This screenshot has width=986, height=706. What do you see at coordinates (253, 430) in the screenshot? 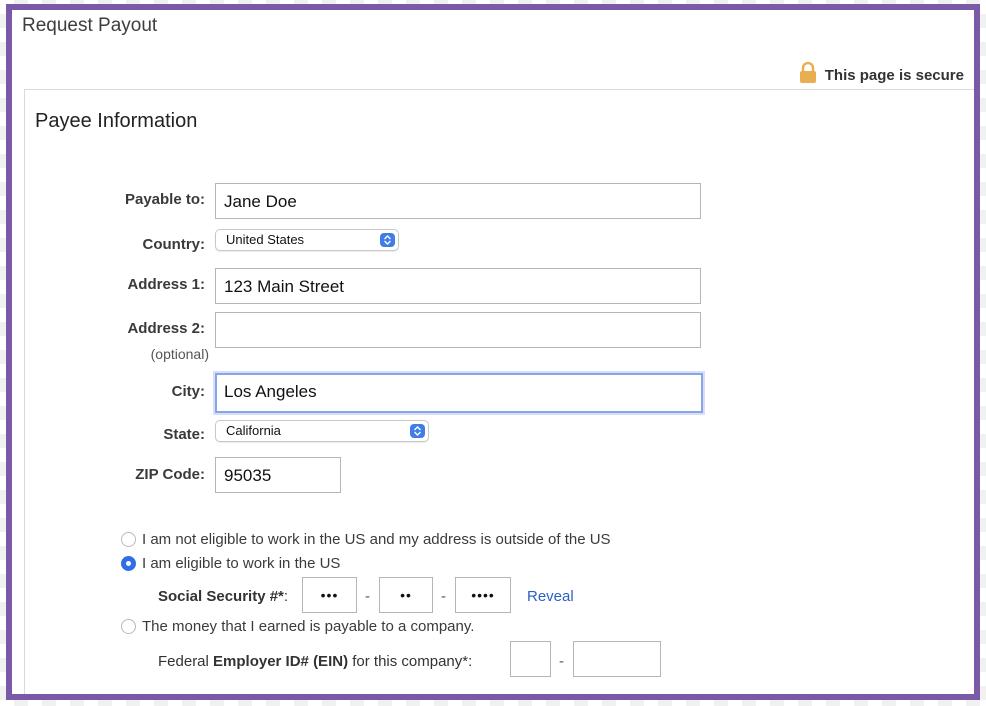
I see `state-value: California` at bounding box center [253, 430].